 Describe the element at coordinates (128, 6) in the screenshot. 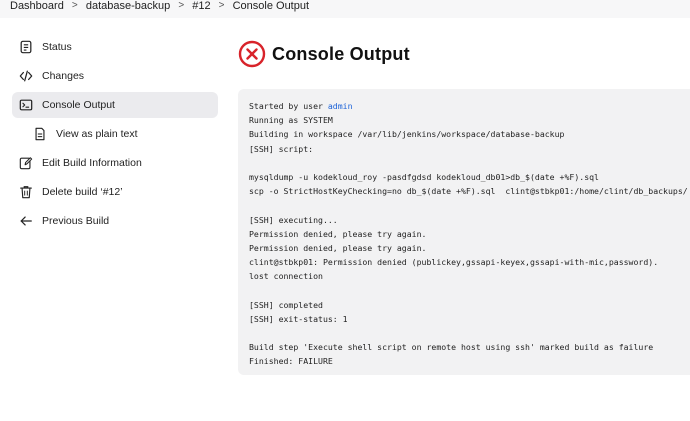

I see `breadcrumb-job: database-backup` at that location.